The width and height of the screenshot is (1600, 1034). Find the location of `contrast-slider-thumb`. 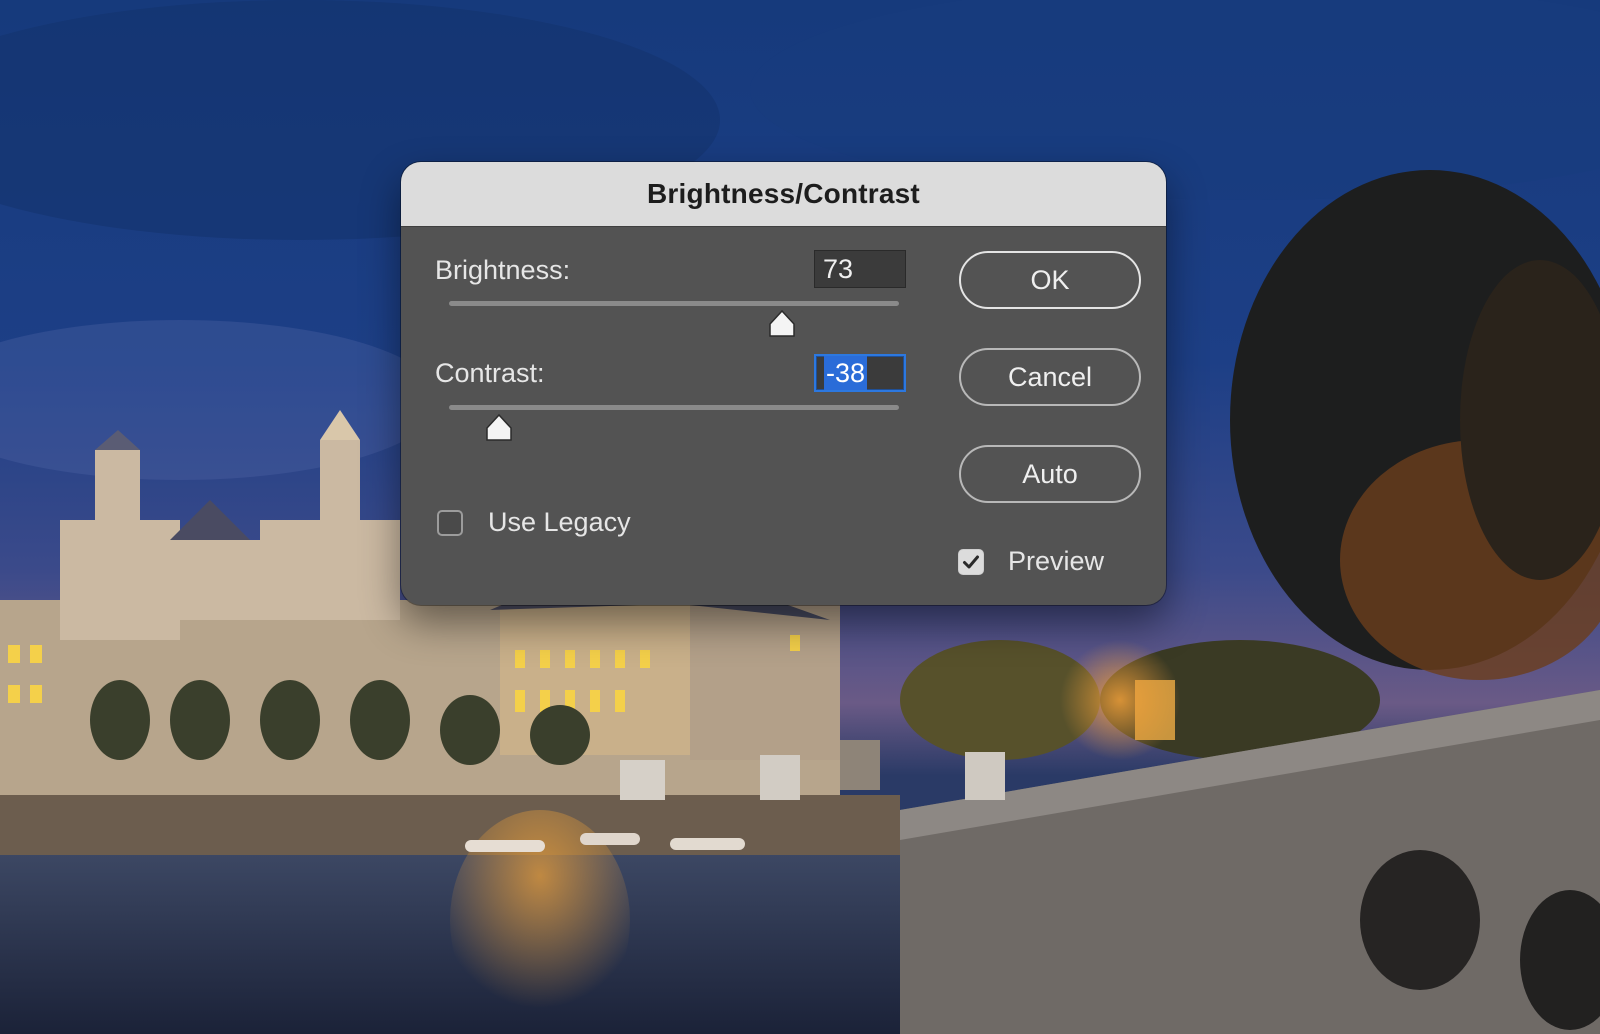

contrast-slider-thumb is located at coordinates (499, 427).